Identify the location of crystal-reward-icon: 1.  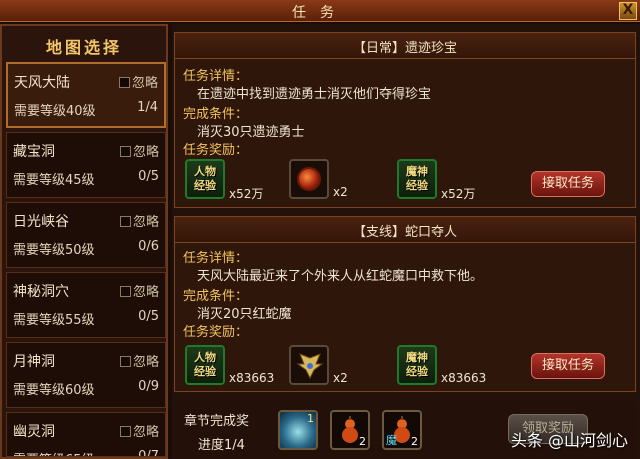
(298, 430).